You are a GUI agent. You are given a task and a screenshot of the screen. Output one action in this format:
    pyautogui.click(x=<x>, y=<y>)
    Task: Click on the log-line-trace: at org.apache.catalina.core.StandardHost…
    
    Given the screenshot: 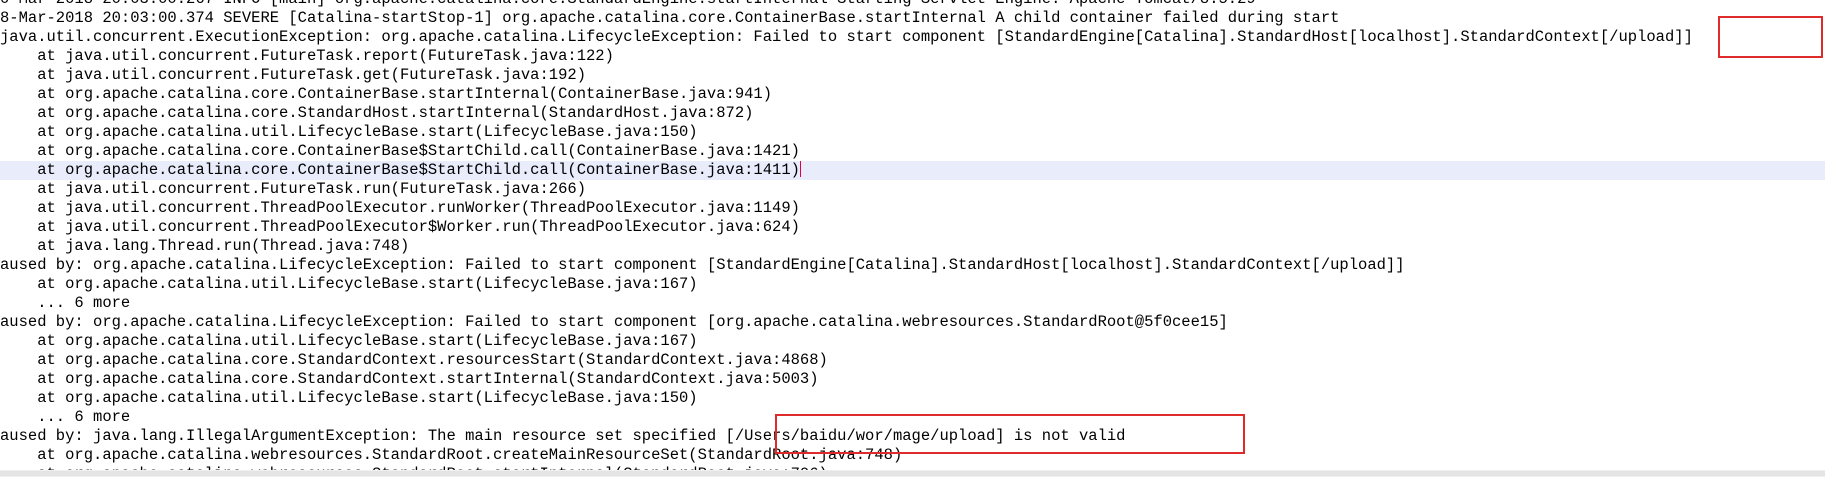 What is the action you would take?
    pyautogui.click(x=377, y=113)
    